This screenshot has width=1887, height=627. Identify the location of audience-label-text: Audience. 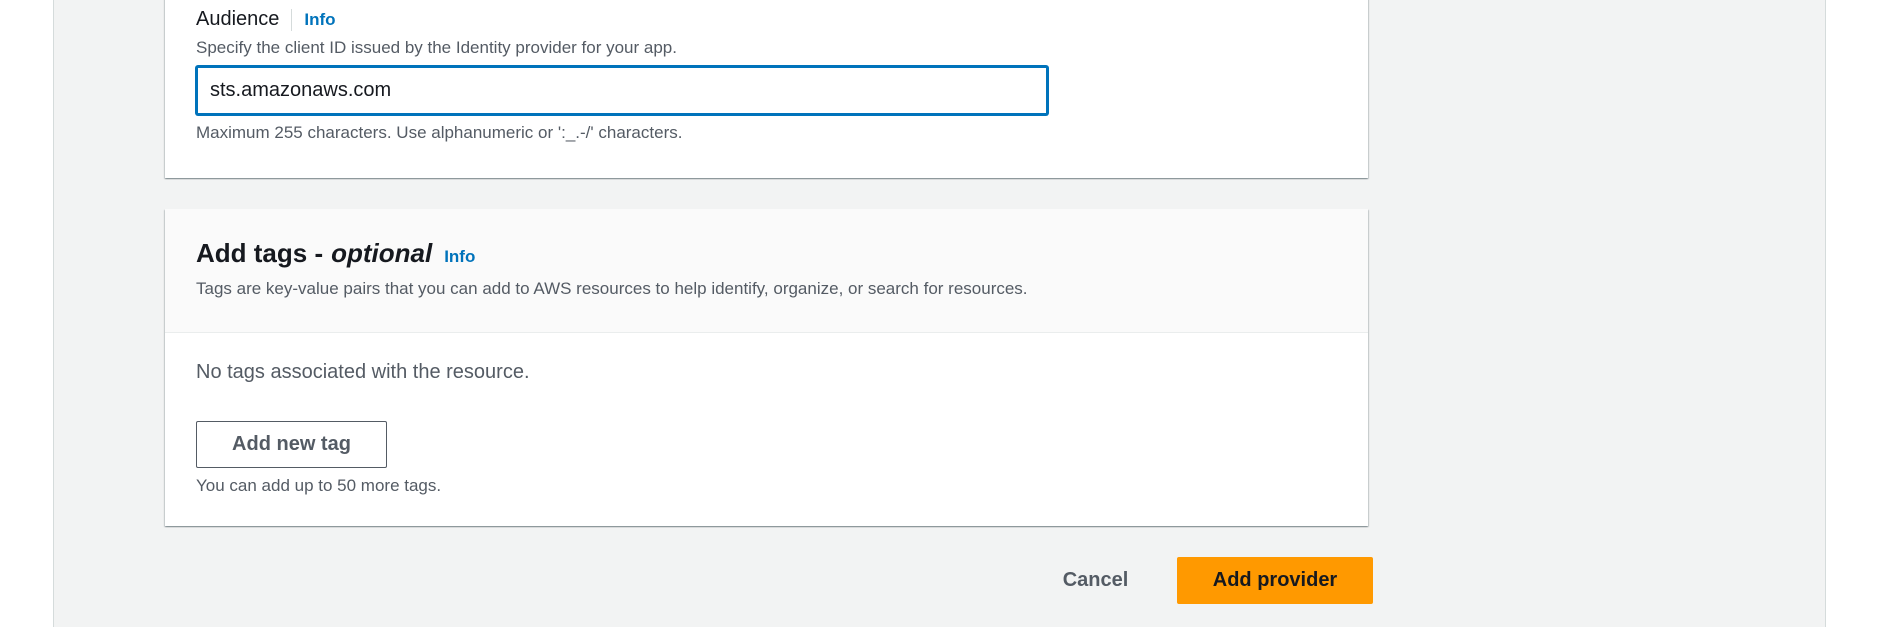
(238, 19).